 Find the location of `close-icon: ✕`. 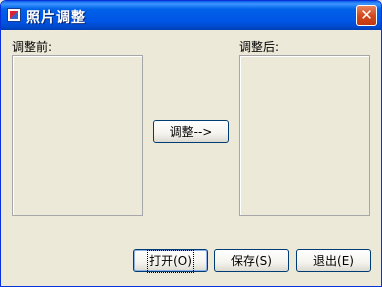

close-icon: ✕ is located at coordinates (366, 15).